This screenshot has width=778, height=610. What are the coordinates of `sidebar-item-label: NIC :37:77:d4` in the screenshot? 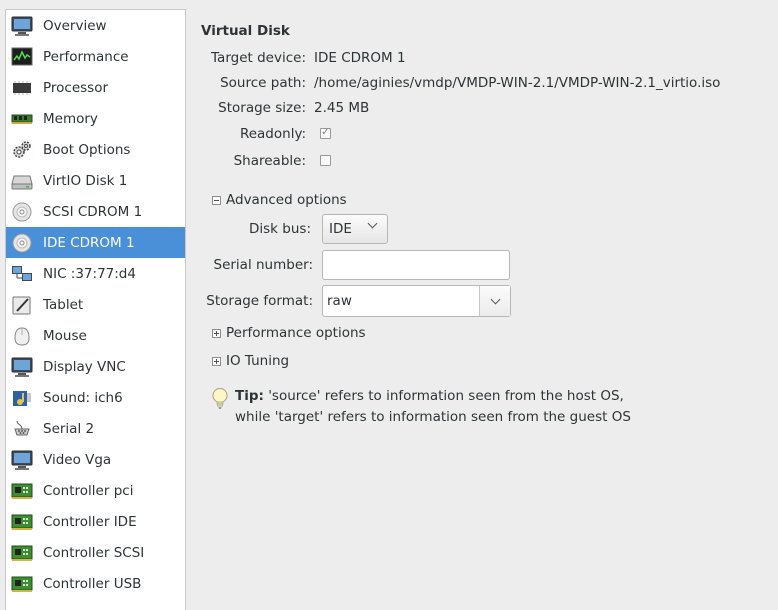 It's located at (89, 273).